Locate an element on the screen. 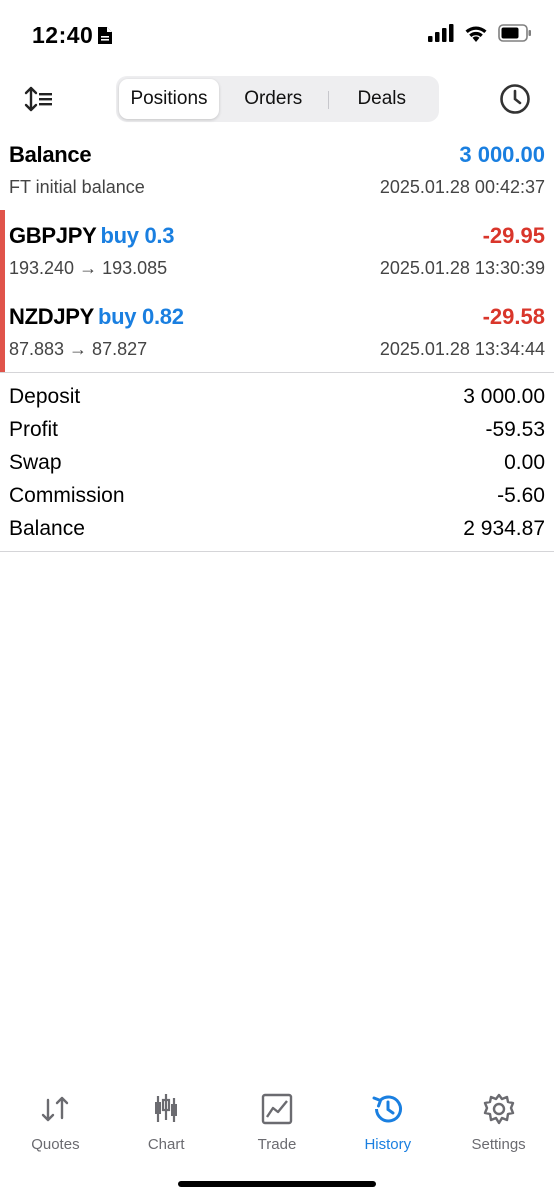 The width and height of the screenshot is (554, 1200). summary-value: 0.00 is located at coordinates (524, 462).